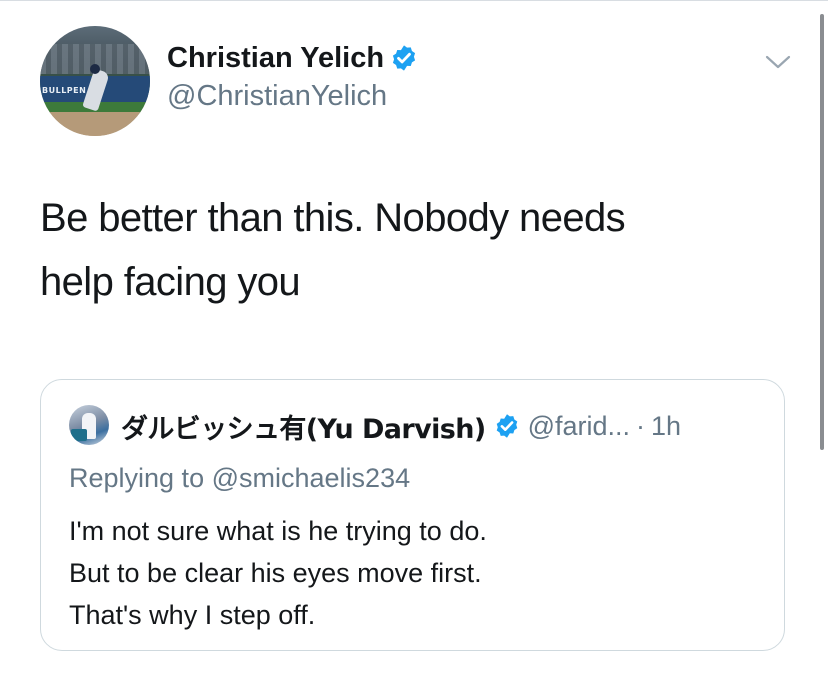 Image resolution: width=828 pixels, height=679 pixels. Describe the element at coordinates (137, 478) in the screenshot. I see `replying-to-label: Replying to` at that location.